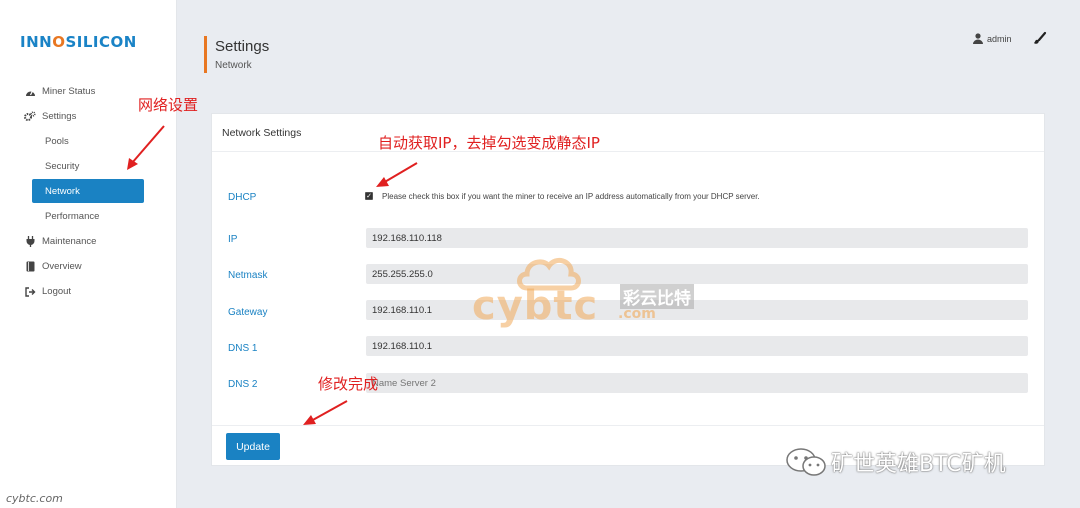 The width and height of the screenshot is (1080, 508). What do you see at coordinates (325, 412) in the screenshot?
I see `arrow-to-update` at bounding box center [325, 412].